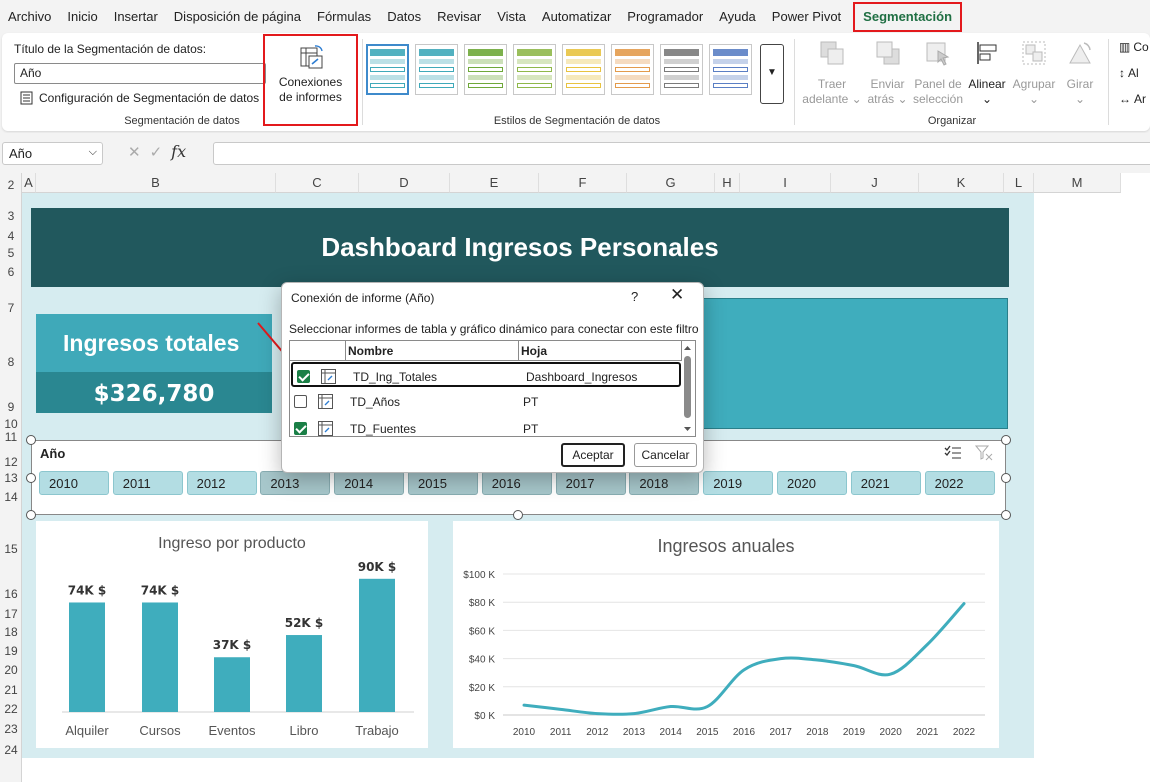 The image size is (1150, 782). I want to click on side-button-2: ↕ Al, so click(1129, 73).